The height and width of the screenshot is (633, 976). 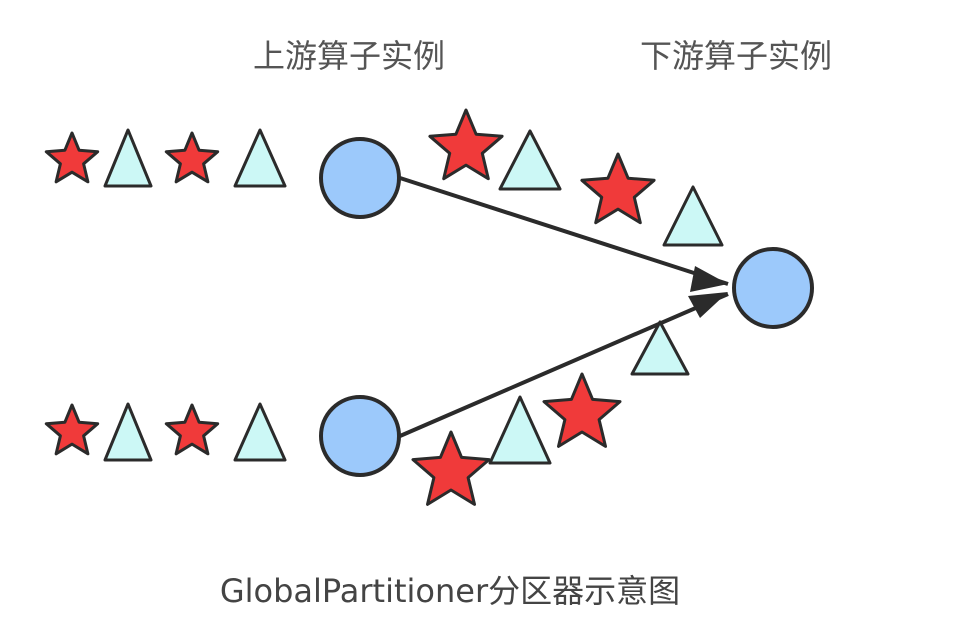 I want to click on downstream-label: 下游算子实例, so click(x=736, y=56).